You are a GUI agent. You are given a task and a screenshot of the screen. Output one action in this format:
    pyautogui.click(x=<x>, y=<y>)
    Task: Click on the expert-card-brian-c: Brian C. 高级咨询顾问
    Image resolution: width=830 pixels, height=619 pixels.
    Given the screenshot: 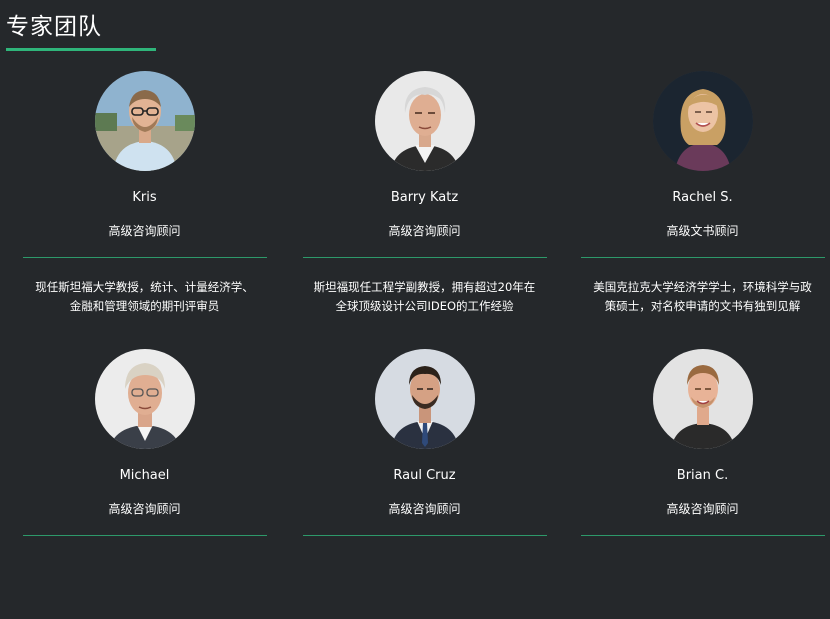 What is the action you would take?
    pyautogui.click(x=696, y=484)
    